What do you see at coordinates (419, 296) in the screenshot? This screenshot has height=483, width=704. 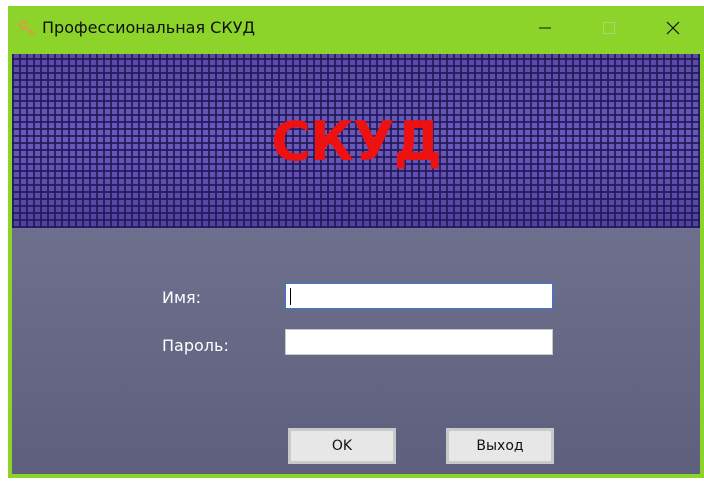 I see `name-input` at bounding box center [419, 296].